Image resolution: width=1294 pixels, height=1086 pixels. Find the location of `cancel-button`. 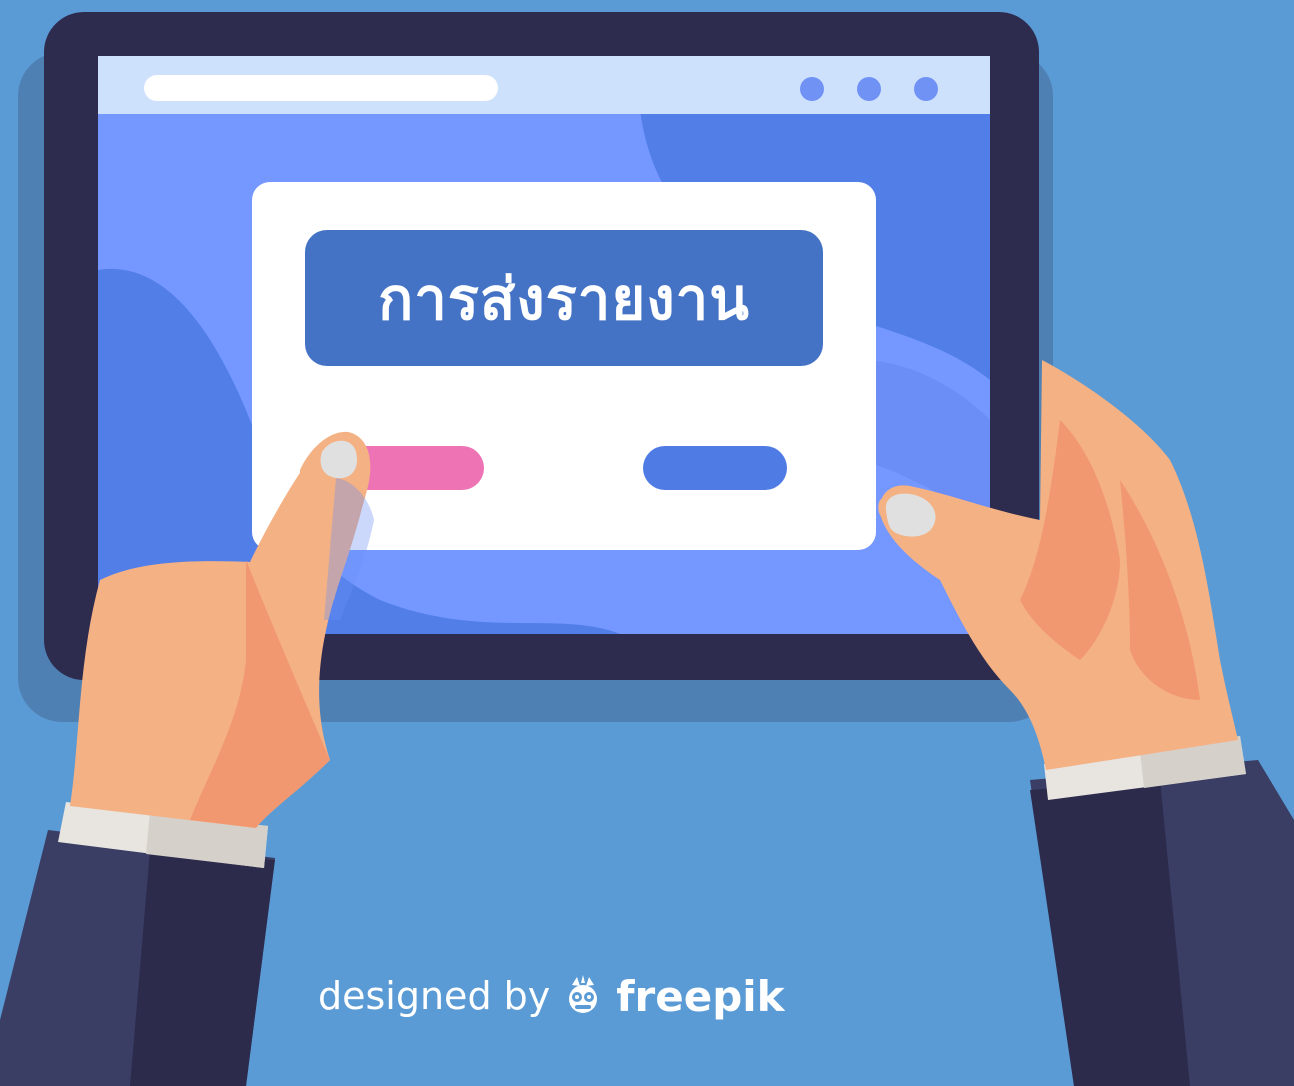

cancel-button is located at coordinates (413, 468).